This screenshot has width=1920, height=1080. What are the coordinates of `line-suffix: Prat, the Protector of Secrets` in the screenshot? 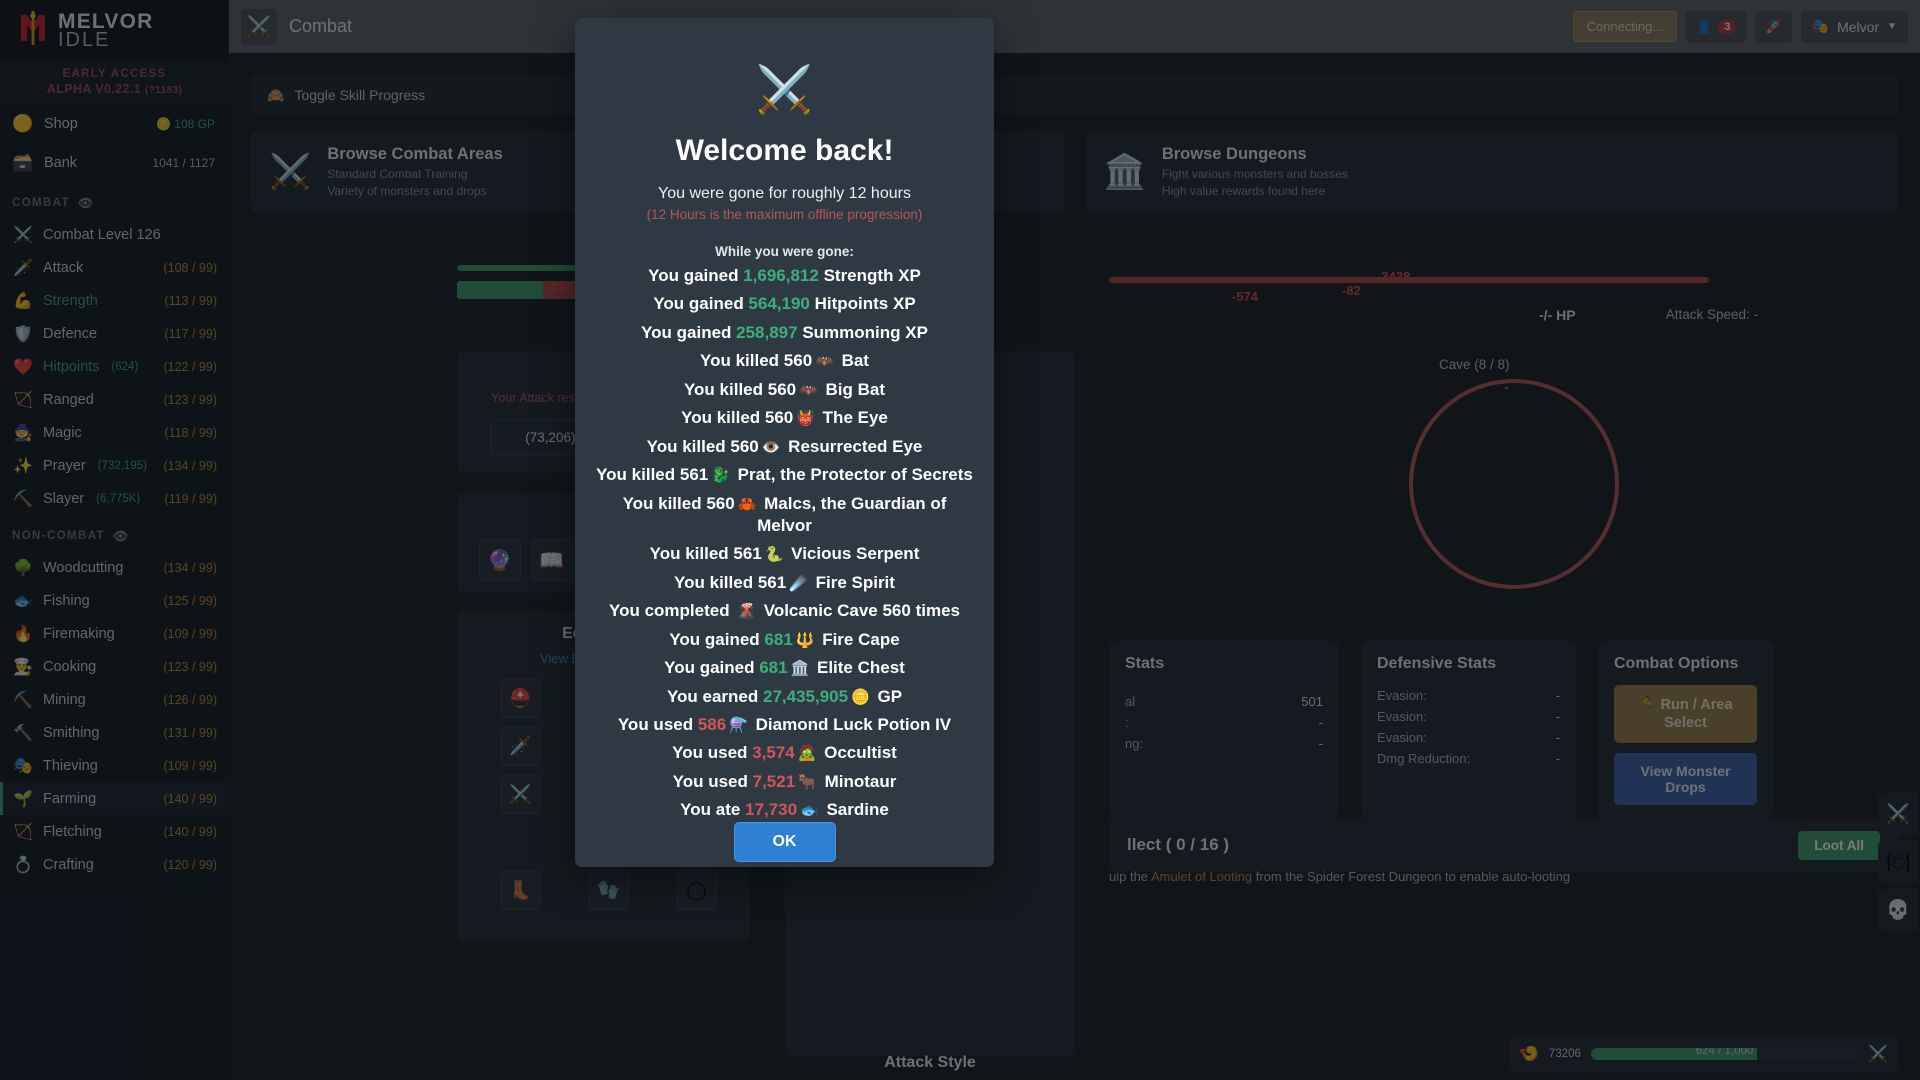 It's located at (852, 475).